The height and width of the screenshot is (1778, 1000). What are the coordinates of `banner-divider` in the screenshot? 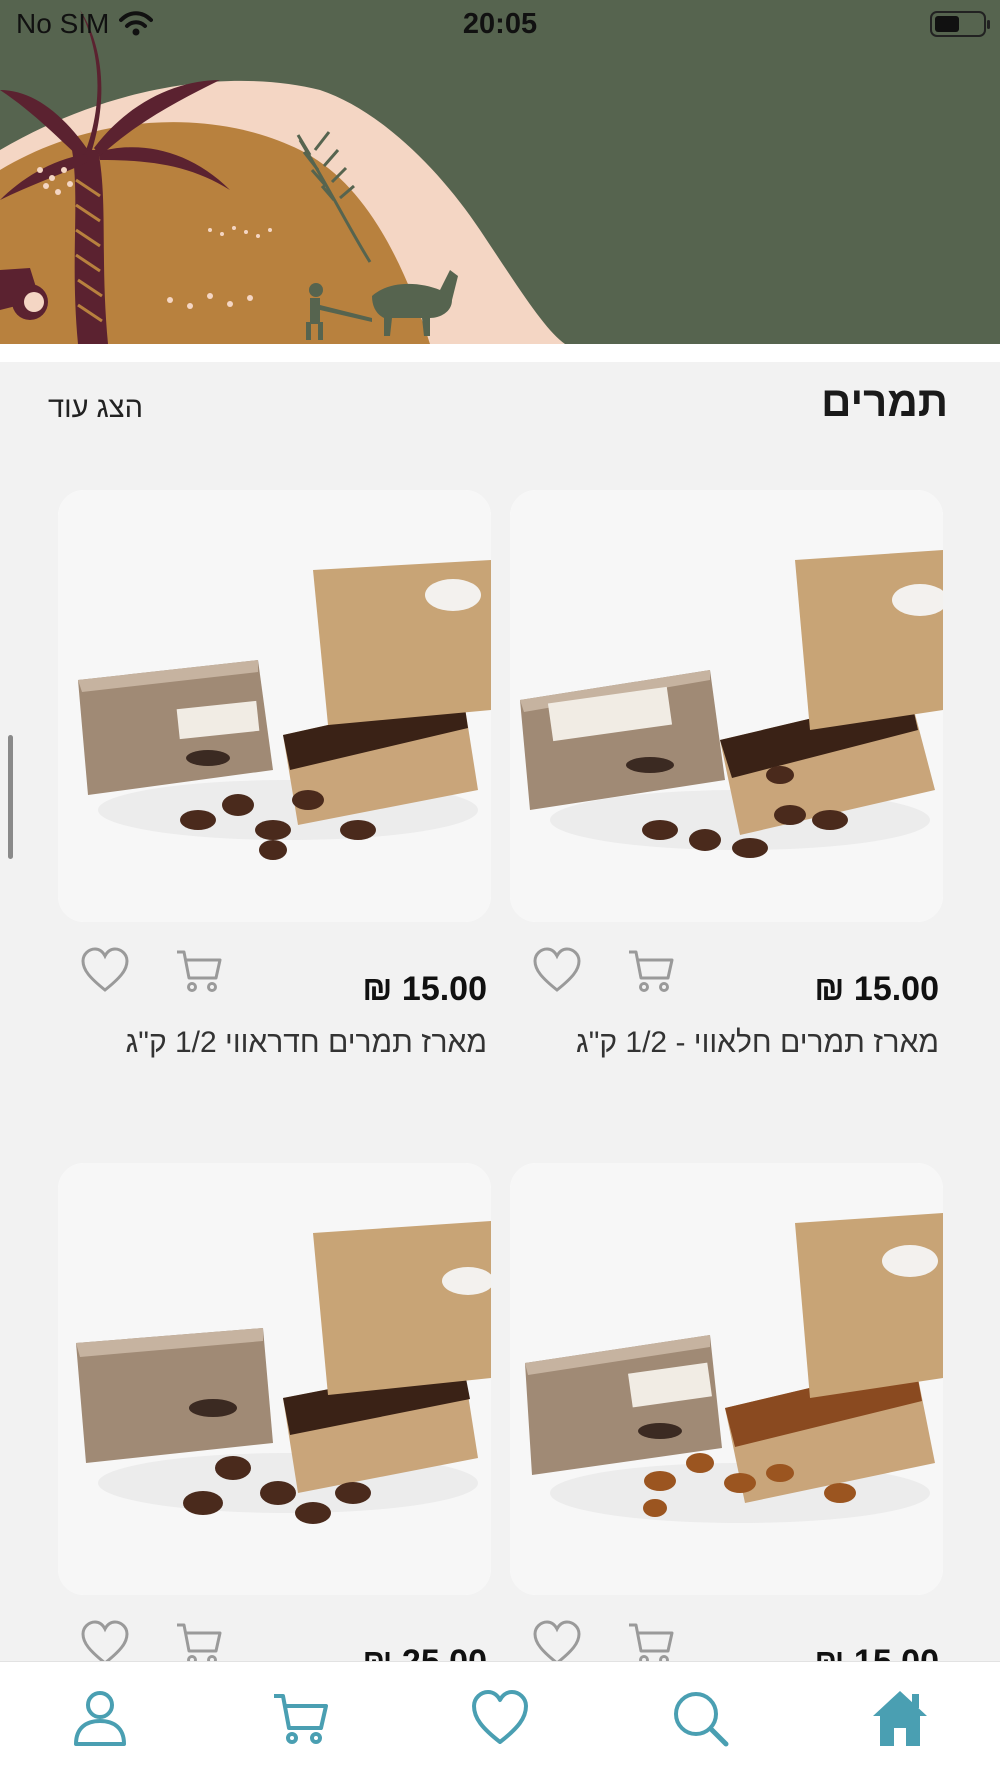 It's located at (500, 353).